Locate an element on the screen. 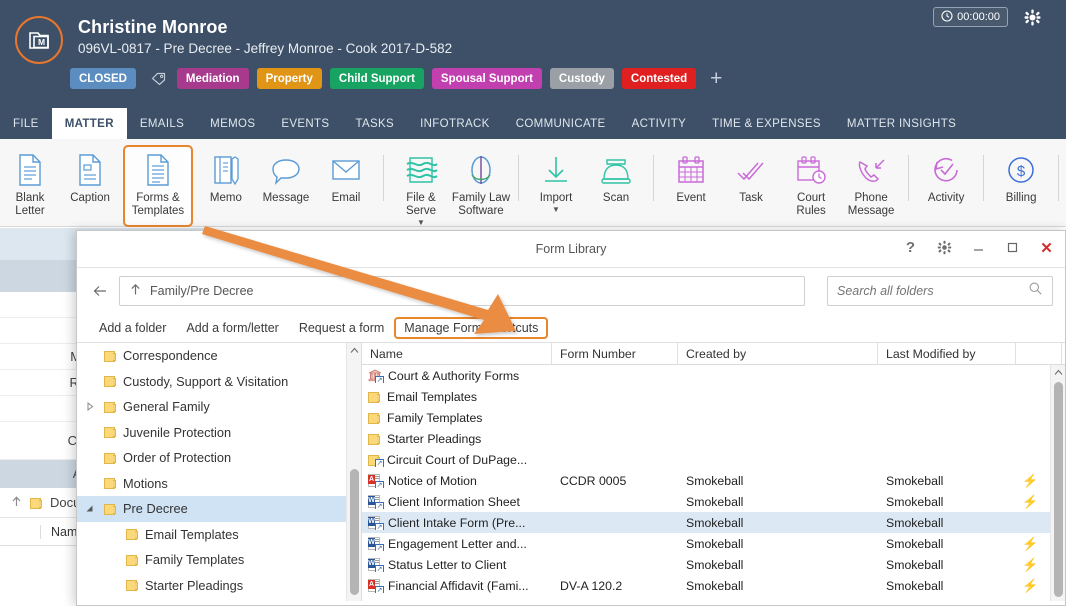 Image resolution: width=1066 pixels, height=606 pixels. tree-scrollbar is located at coordinates (353, 472).